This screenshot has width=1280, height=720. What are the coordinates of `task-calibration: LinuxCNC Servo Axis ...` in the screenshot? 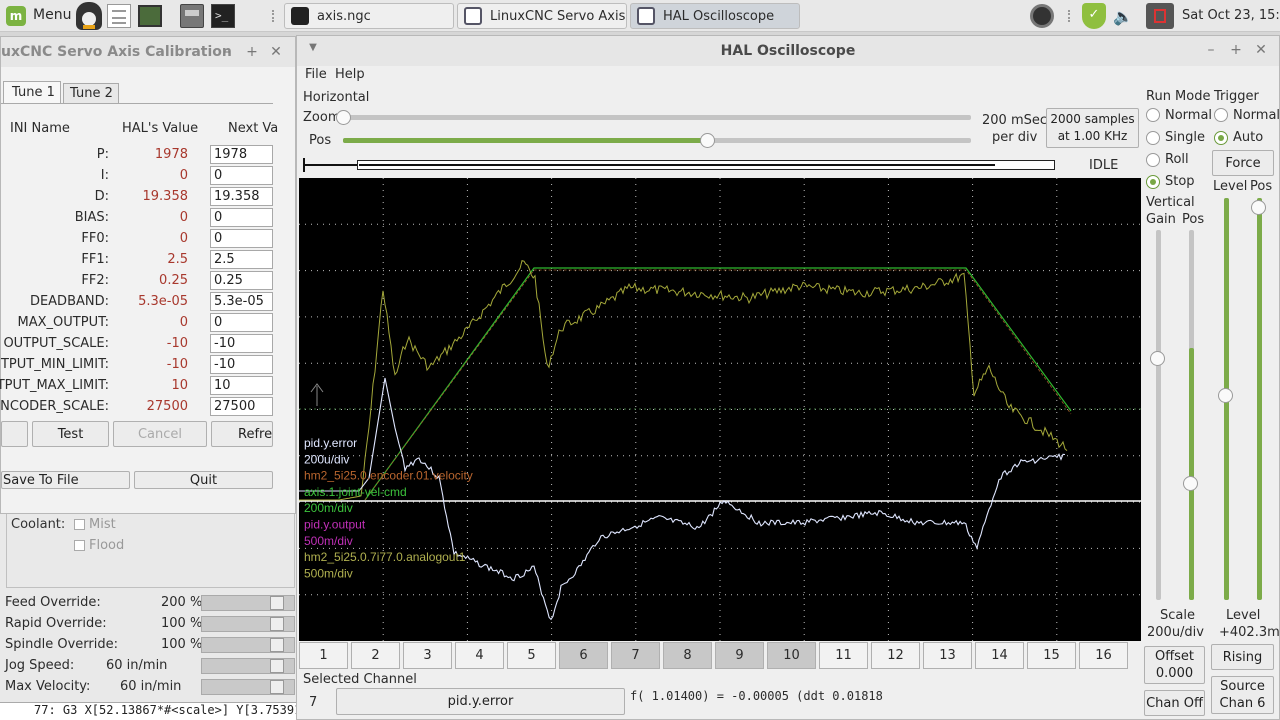 It's located at (542, 16).